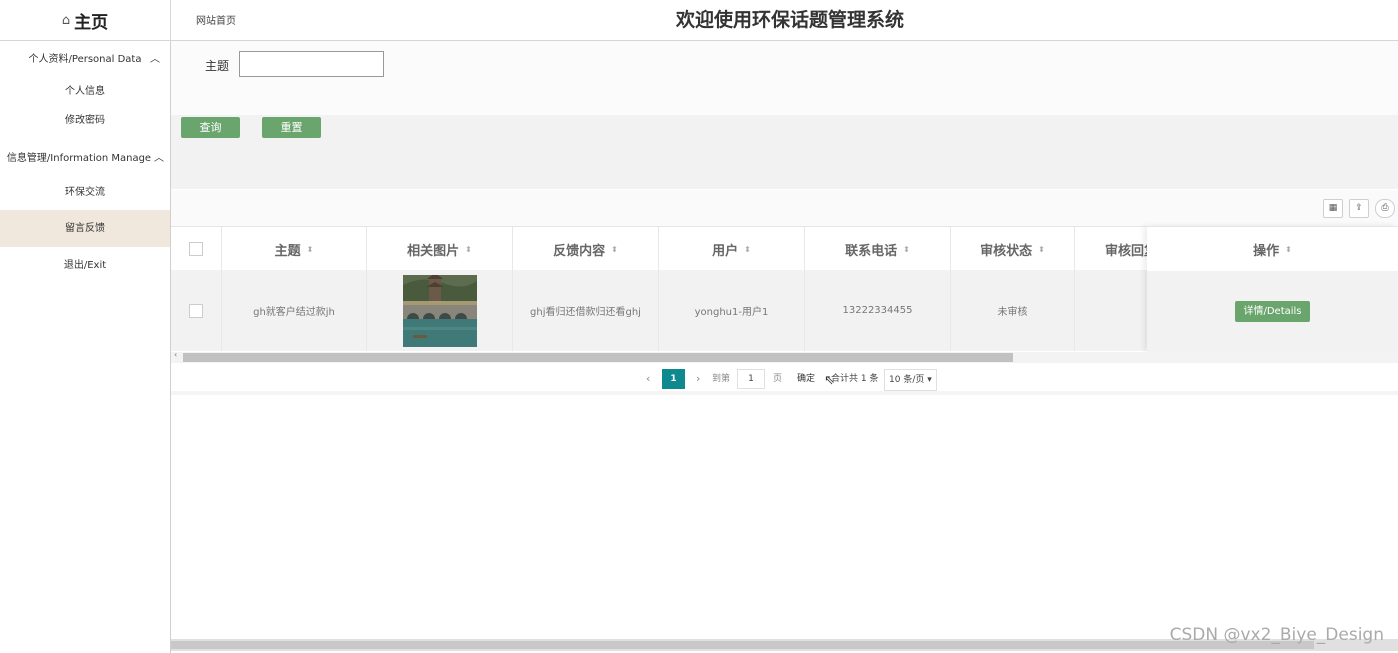  What do you see at coordinates (1276, 635) in the screenshot?
I see `watermark: CSDN @vx2_Biye_Design` at bounding box center [1276, 635].